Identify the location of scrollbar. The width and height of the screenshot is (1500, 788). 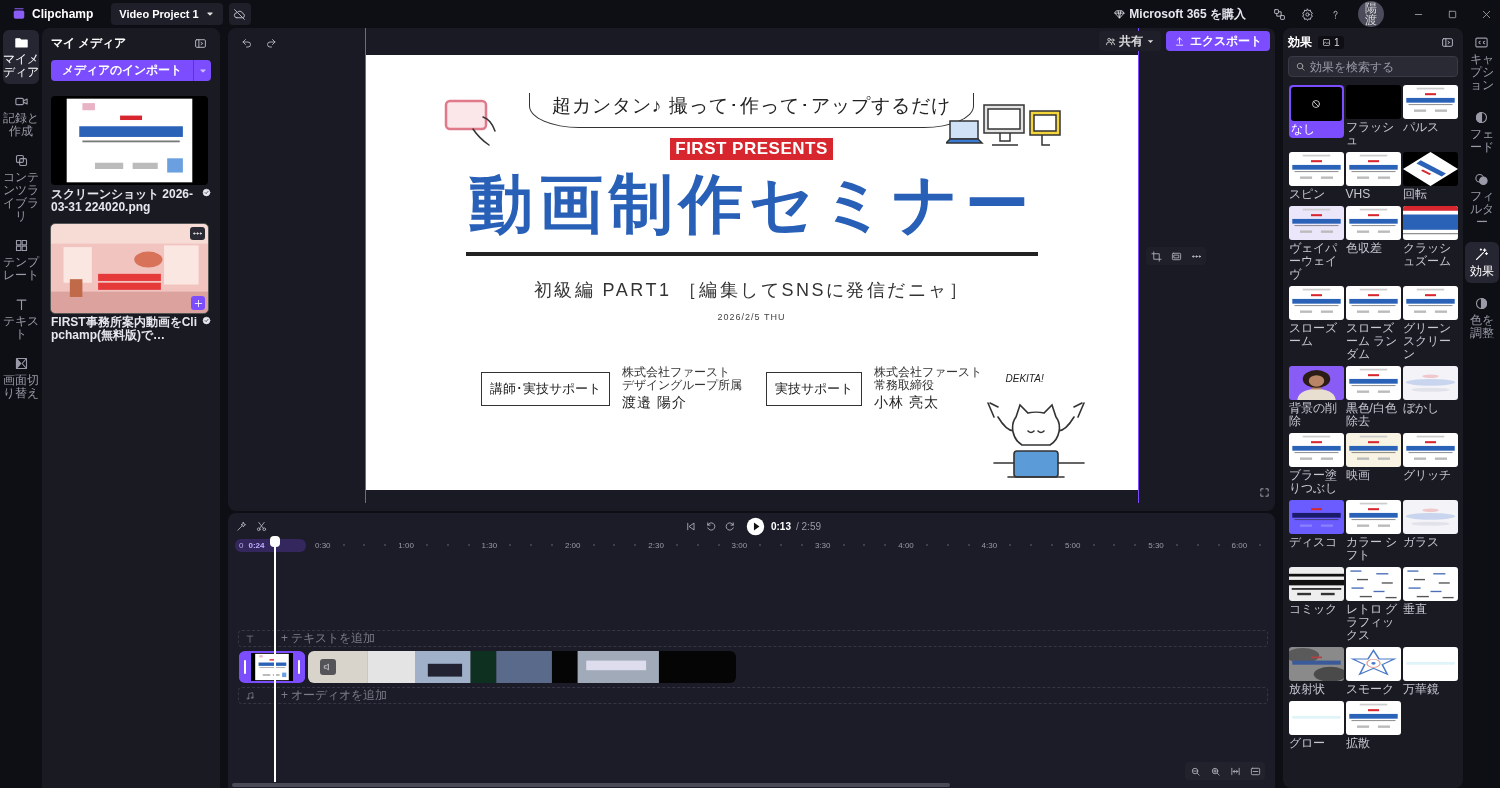
(591, 785).